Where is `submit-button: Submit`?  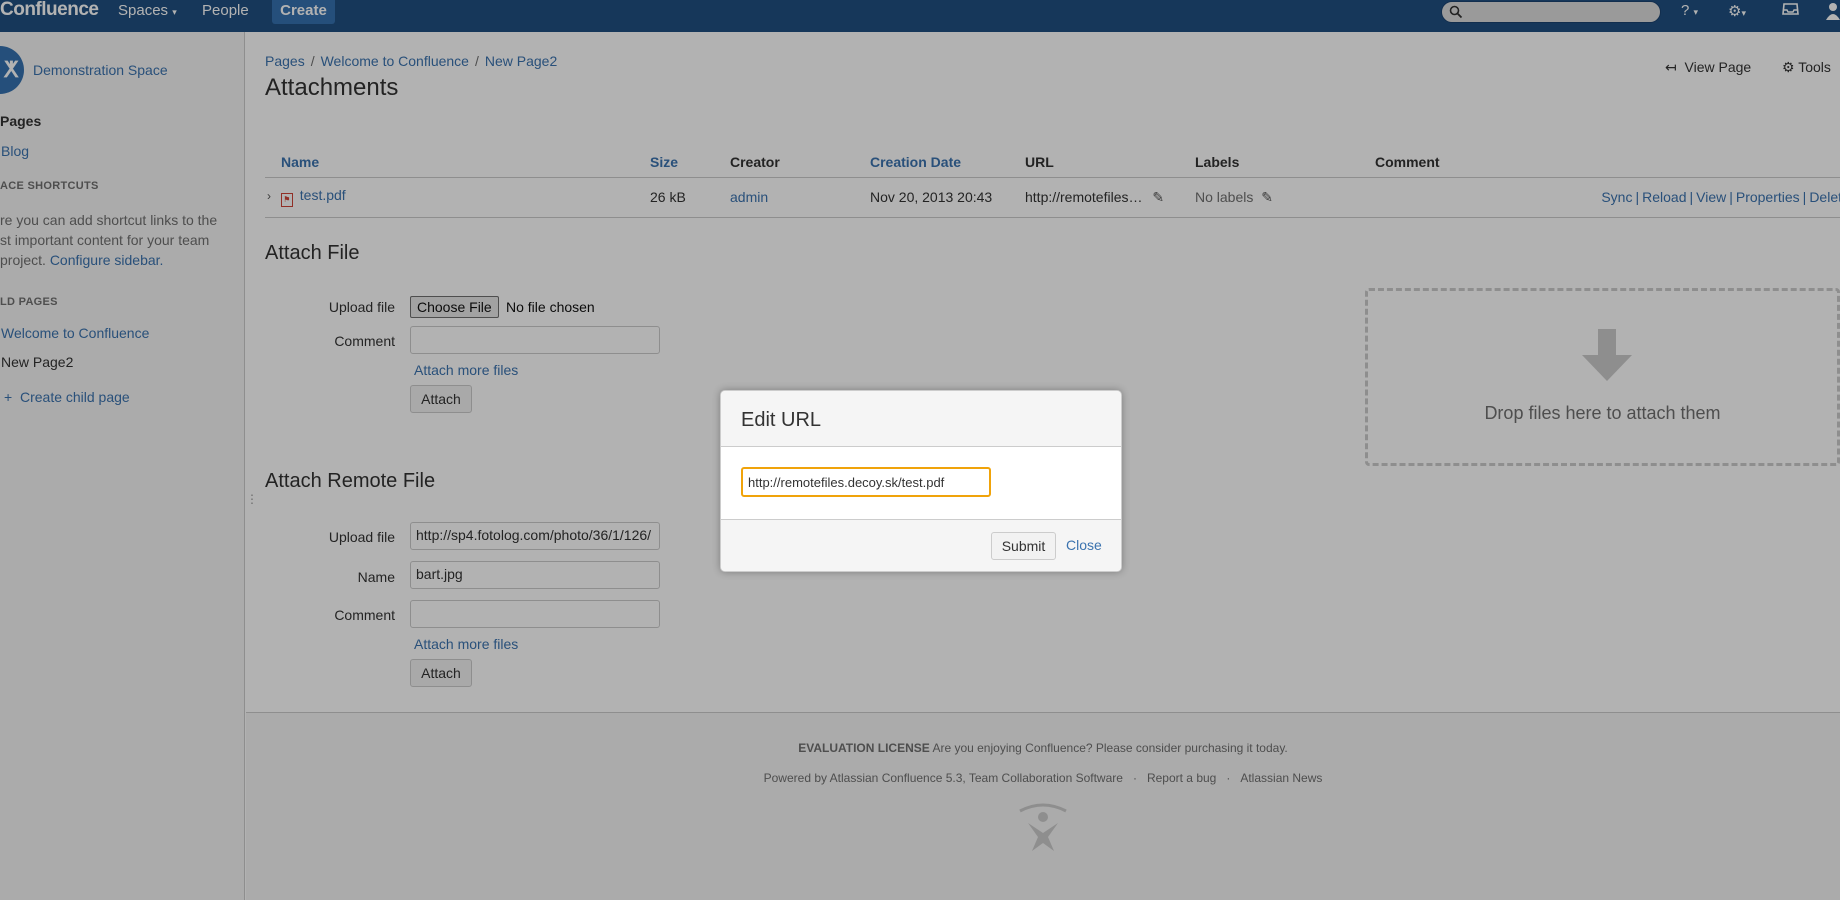
submit-button: Submit is located at coordinates (1023, 546).